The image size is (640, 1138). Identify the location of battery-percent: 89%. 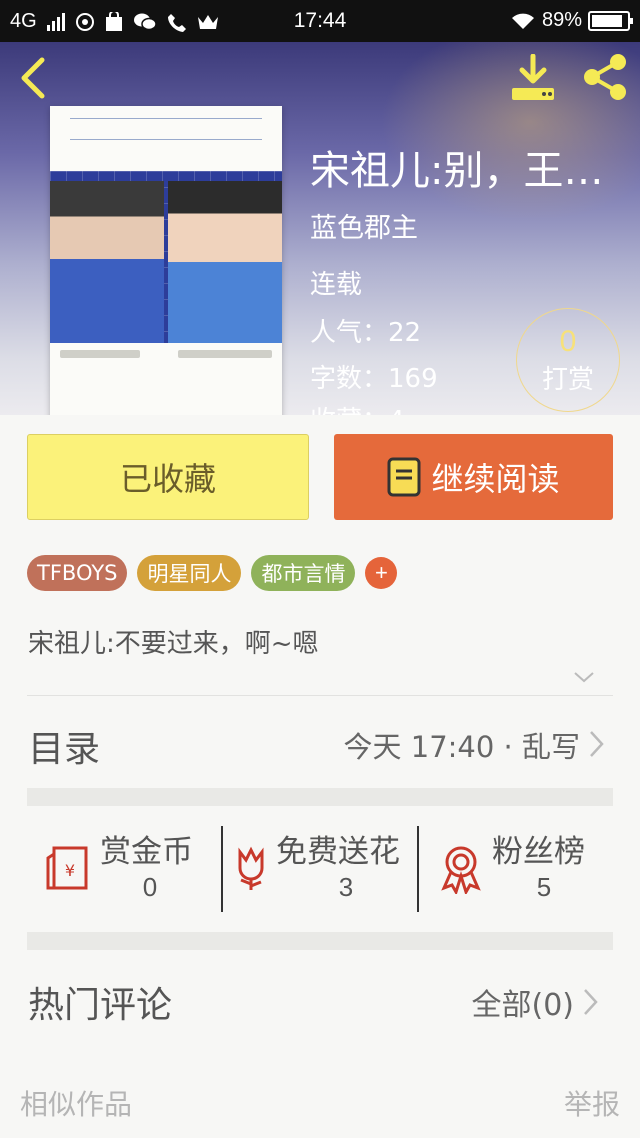
(561, 20).